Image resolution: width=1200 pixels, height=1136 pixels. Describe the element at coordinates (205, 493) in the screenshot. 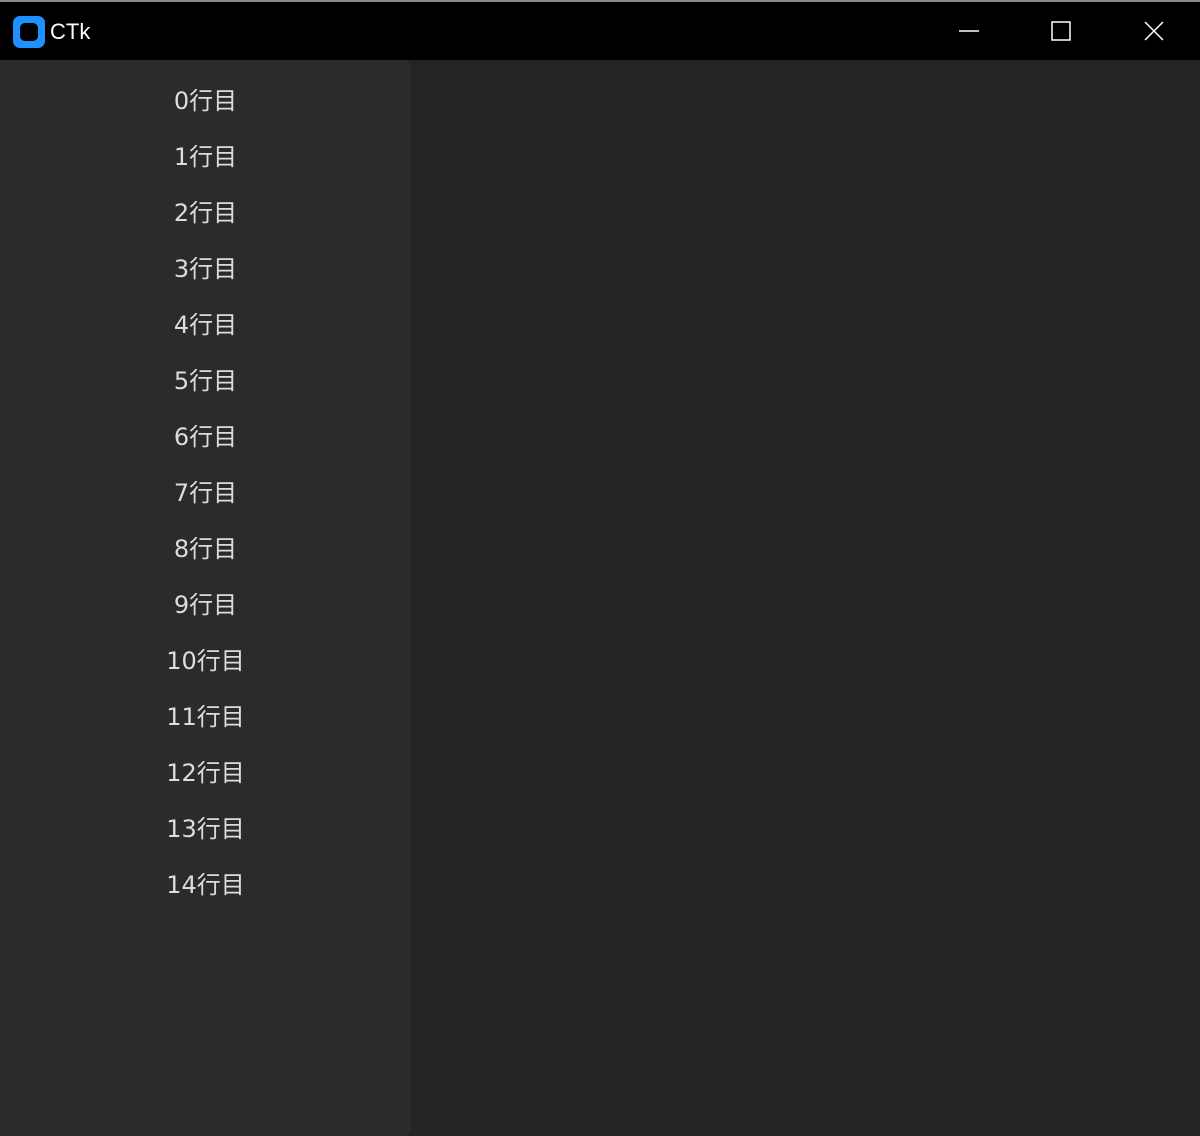

I see `row-label: 7行目` at that location.